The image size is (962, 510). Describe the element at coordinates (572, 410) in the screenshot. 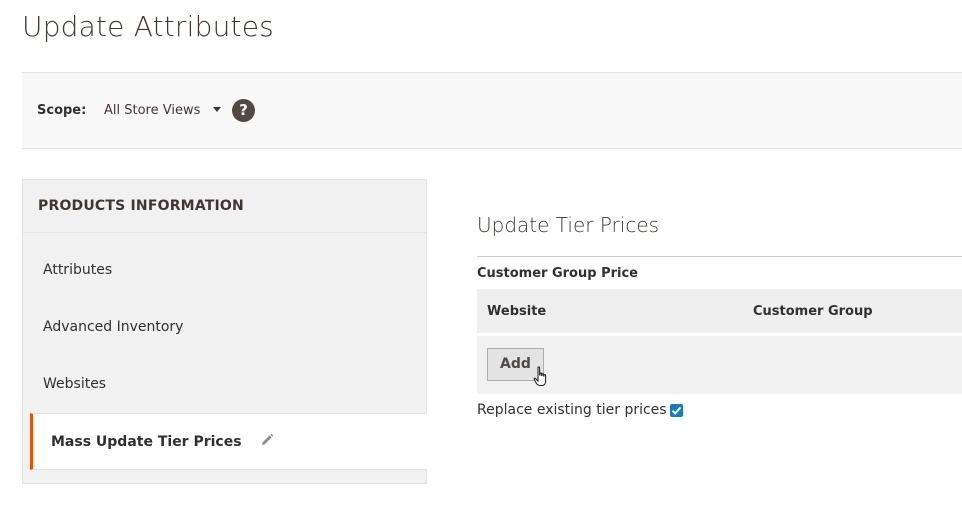

I see `replace-tier-prices-label: Replace existing tier prices` at that location.